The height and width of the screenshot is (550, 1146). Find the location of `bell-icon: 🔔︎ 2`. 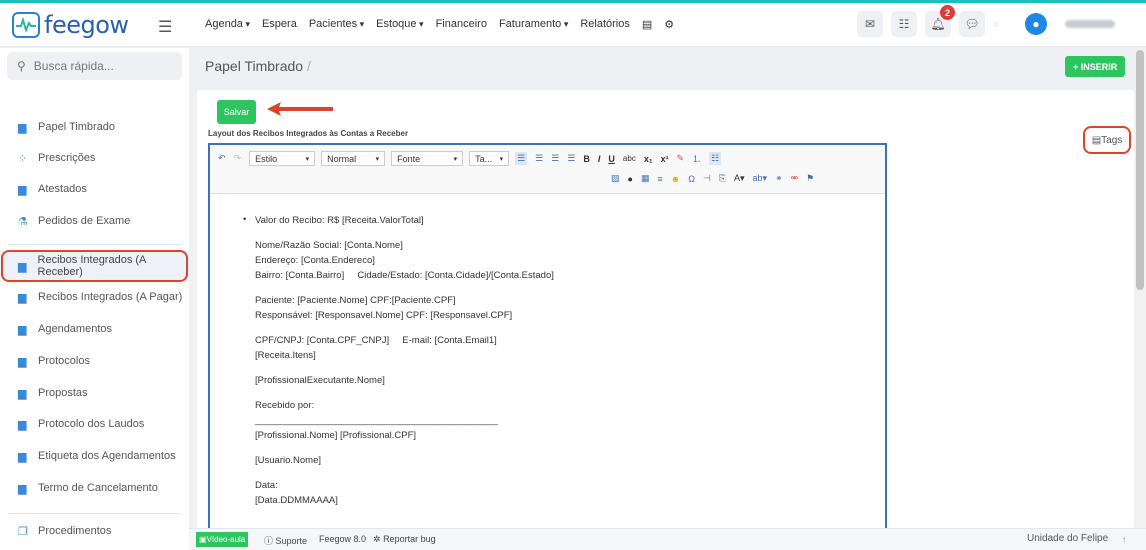

bell-icon: 🔔︎ 2 is located at coordinates (940, 21).